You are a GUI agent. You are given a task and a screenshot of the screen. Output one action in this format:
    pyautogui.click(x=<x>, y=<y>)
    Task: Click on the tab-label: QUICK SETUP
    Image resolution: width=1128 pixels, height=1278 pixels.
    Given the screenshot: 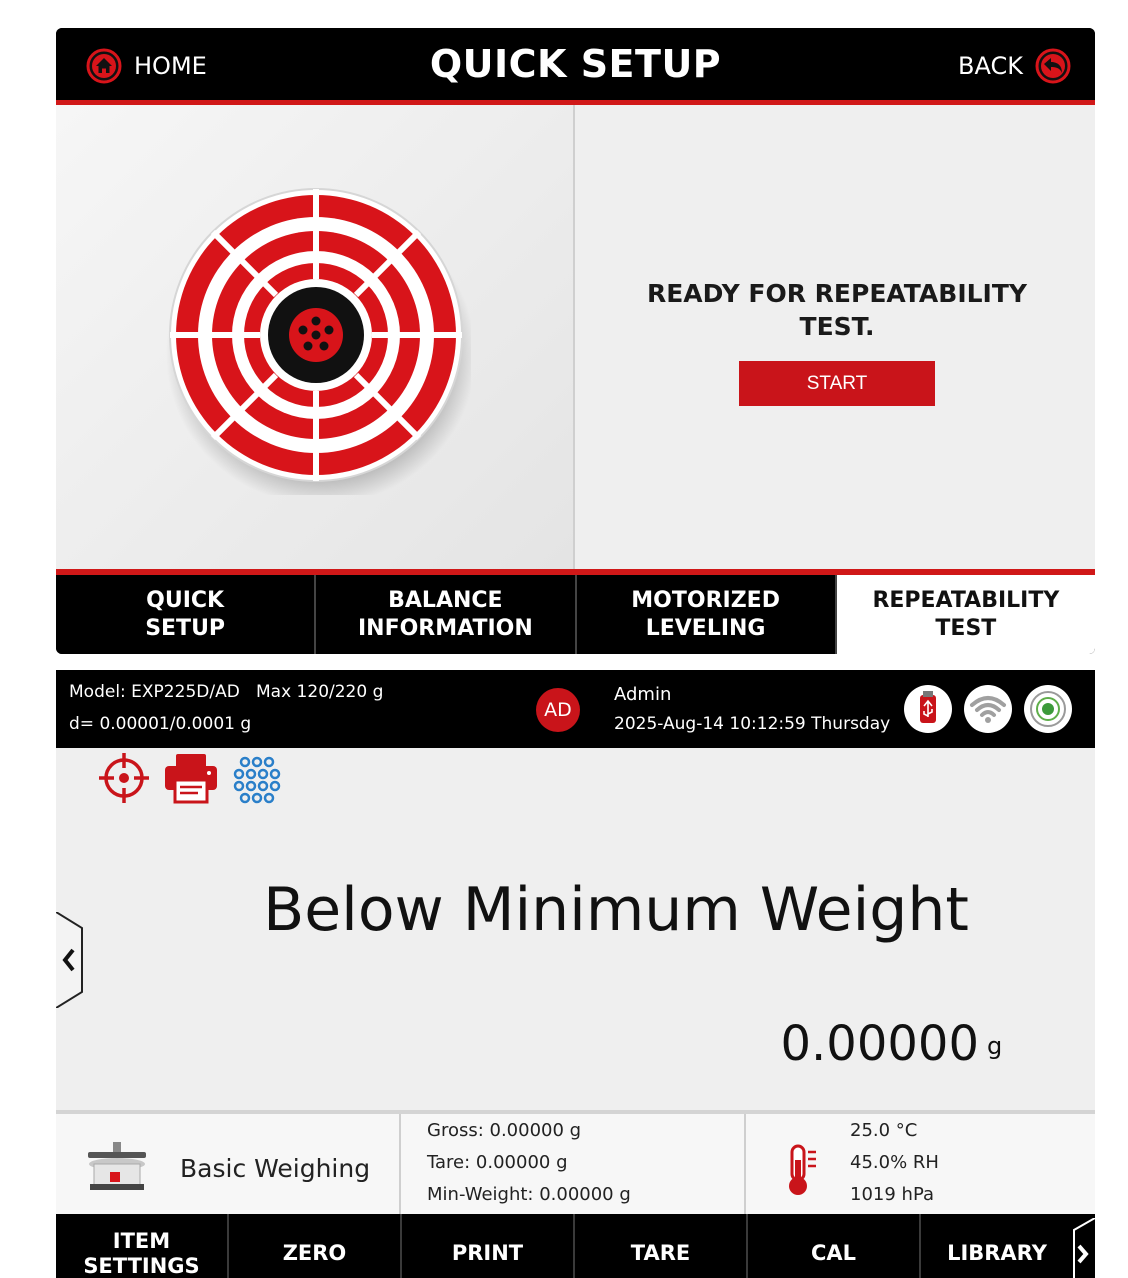 What is the action you would take?
    pyautogui.click(x=185, y=614)
    